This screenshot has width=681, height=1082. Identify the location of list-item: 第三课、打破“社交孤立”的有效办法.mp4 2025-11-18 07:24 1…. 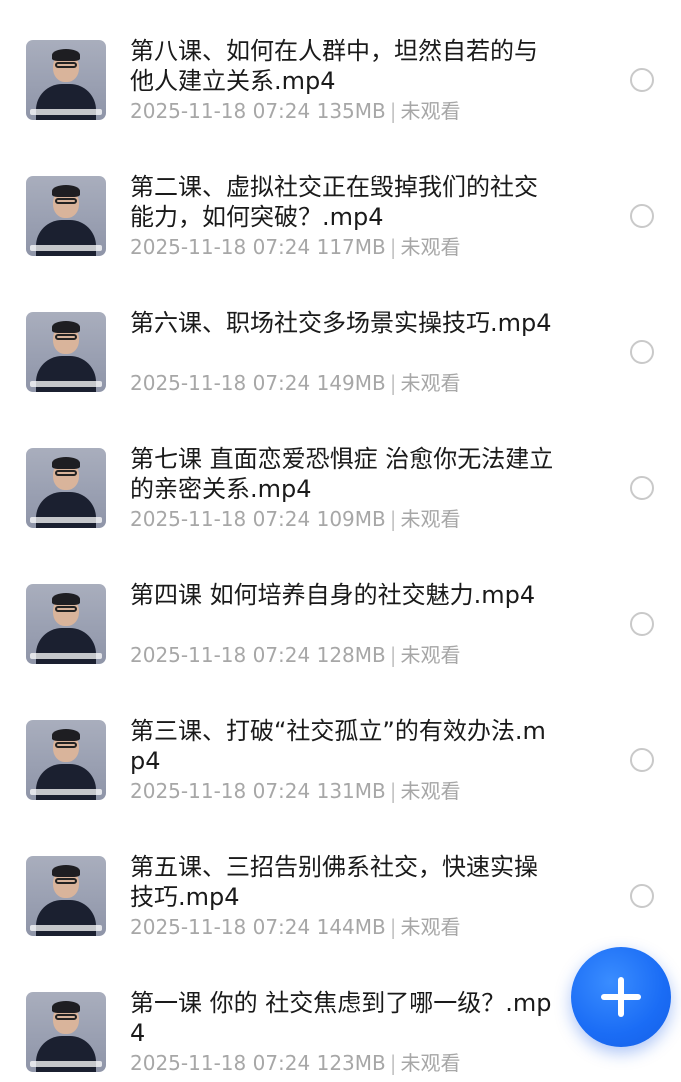
(340, 760).